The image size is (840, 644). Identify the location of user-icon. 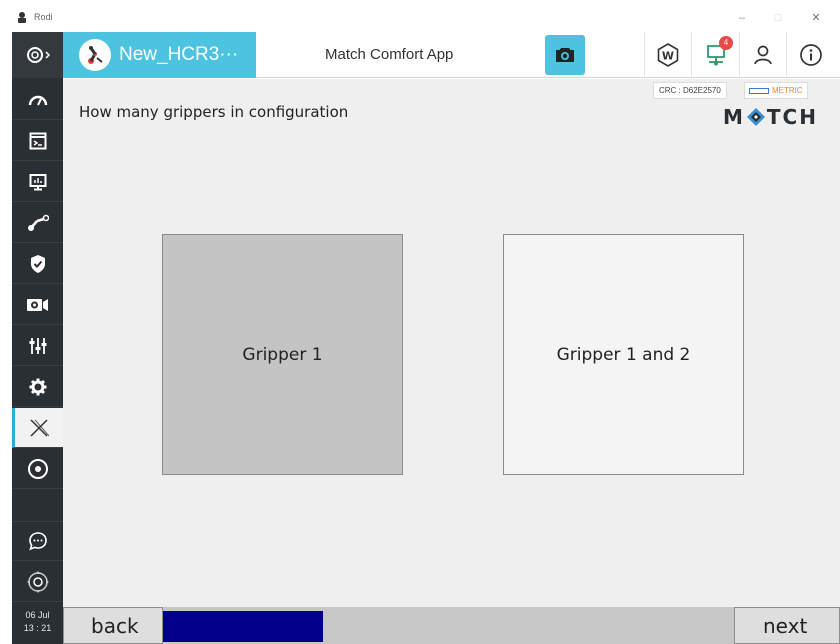
(763, 55).